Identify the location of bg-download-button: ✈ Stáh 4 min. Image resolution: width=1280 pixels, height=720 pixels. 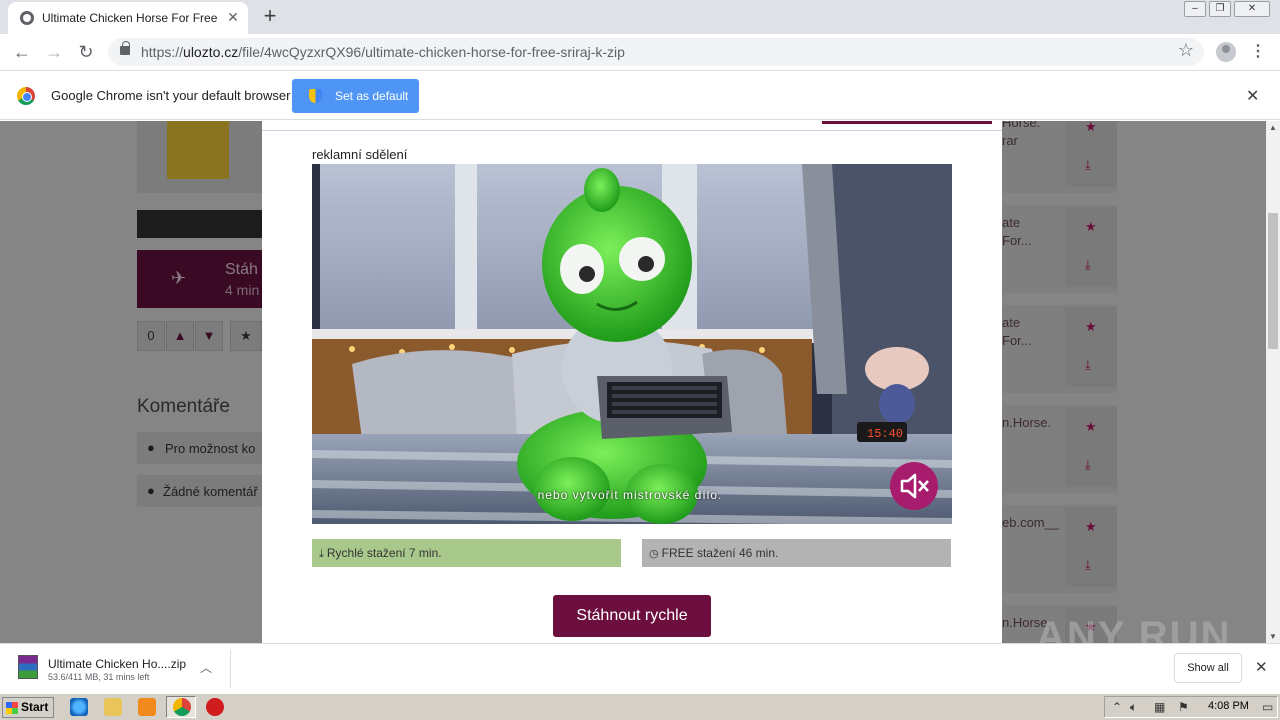
(199, 279).